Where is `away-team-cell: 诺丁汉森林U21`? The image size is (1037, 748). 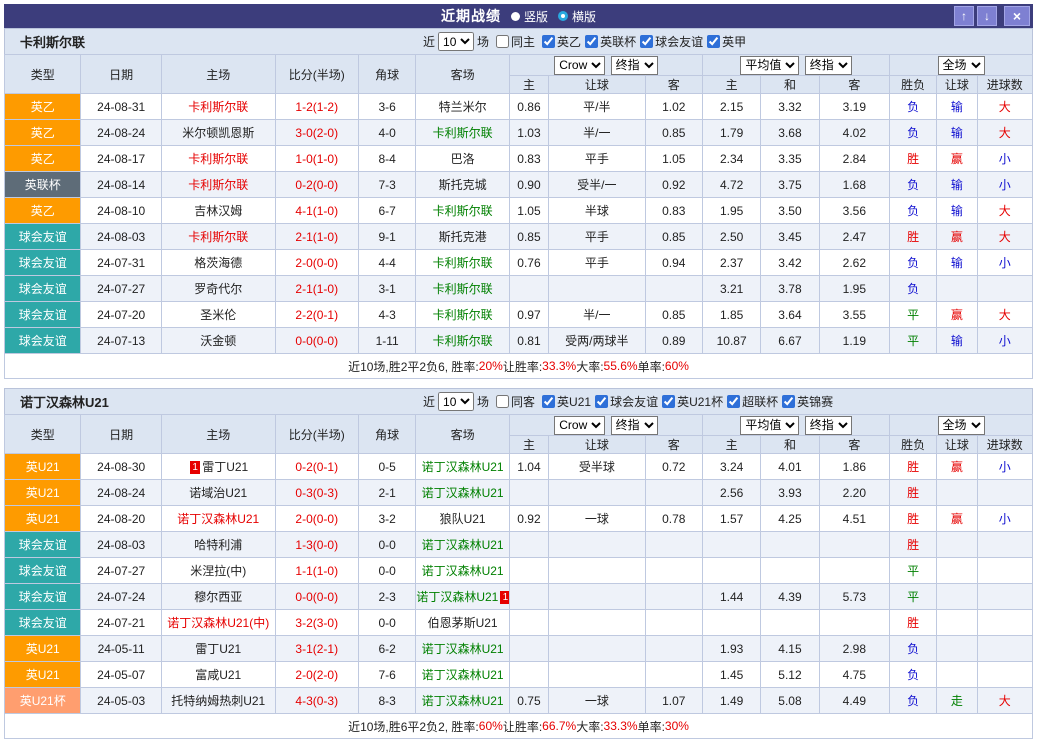 away-team-cell: 诺丁汉森林U21 is located at coordinates (462, 674).